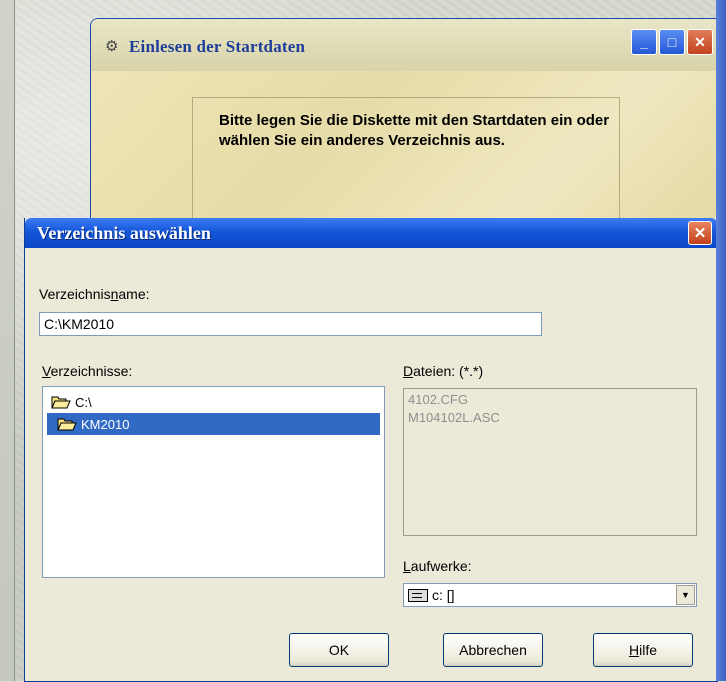 The image size is (726, 682). What do you see at coordinates (643, 650) in the screenshot?
I see `help-button: Hilfe` at bounding box center [643, 650].